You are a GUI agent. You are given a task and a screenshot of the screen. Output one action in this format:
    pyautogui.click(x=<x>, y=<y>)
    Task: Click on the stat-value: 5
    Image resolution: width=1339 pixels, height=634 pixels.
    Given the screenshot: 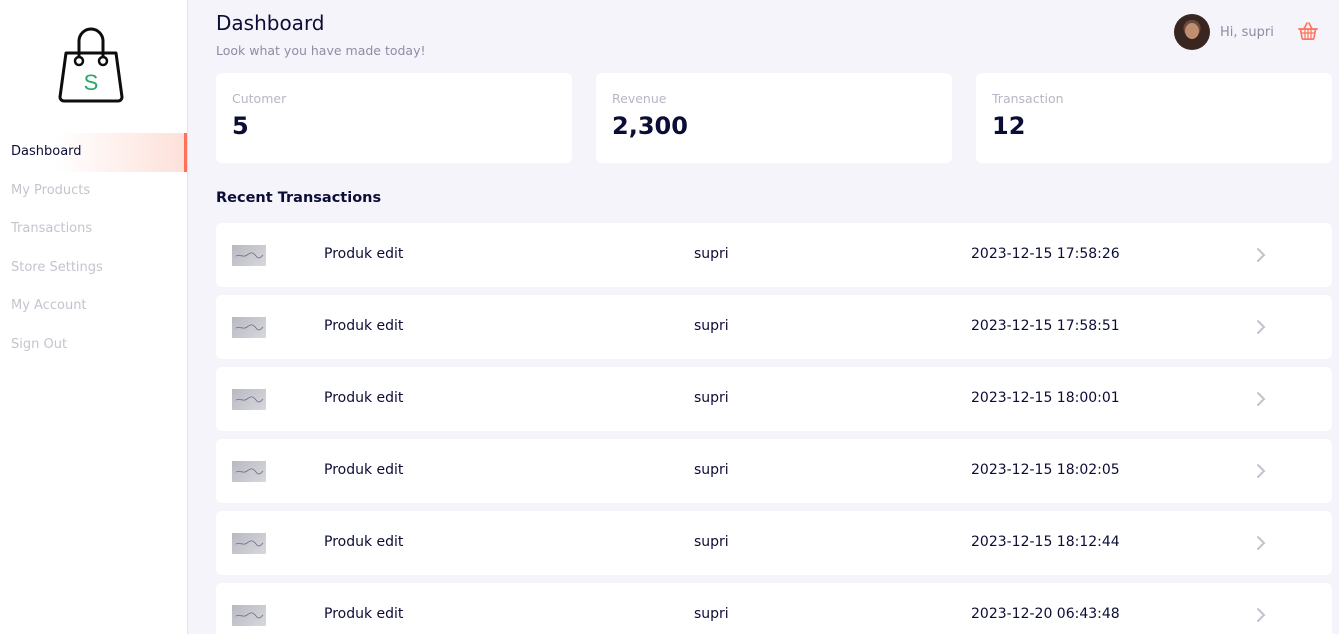 What is the action you would take?
    pyautogui.click(x=240, y=126)
    